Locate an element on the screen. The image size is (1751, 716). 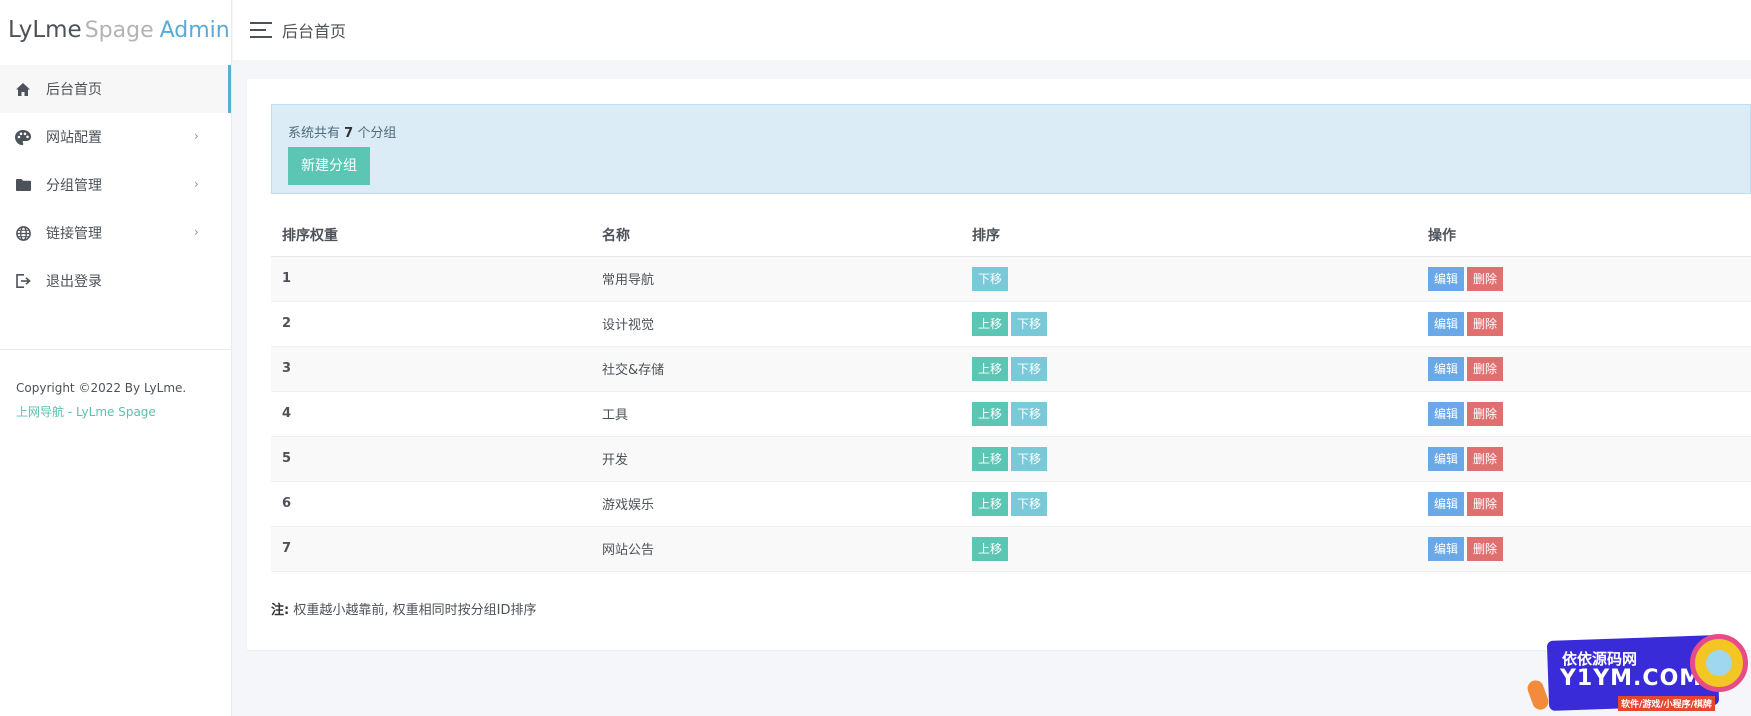
new-group-button: 新建分组 is located at coordinates (329, 166).